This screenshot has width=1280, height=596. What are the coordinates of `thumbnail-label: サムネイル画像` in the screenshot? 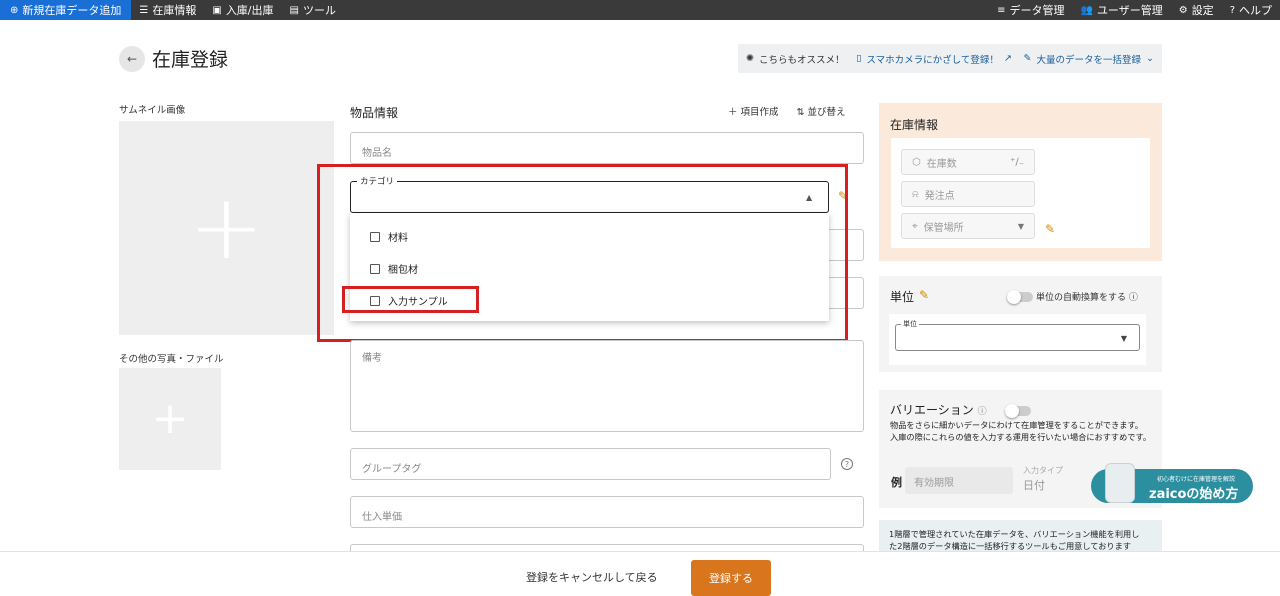 It's located at (152, 110).